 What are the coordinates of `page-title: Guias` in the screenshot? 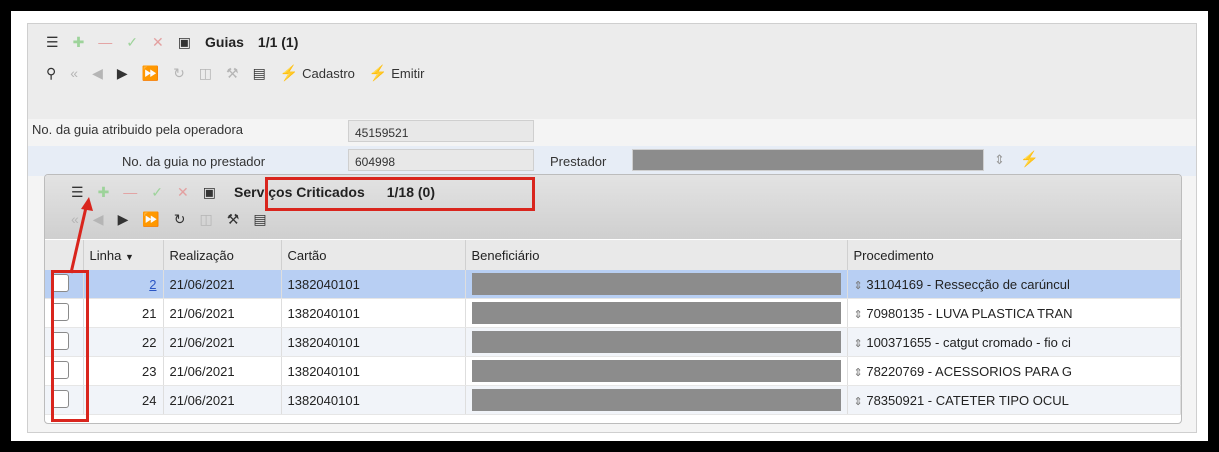 It's located at (224, 42).